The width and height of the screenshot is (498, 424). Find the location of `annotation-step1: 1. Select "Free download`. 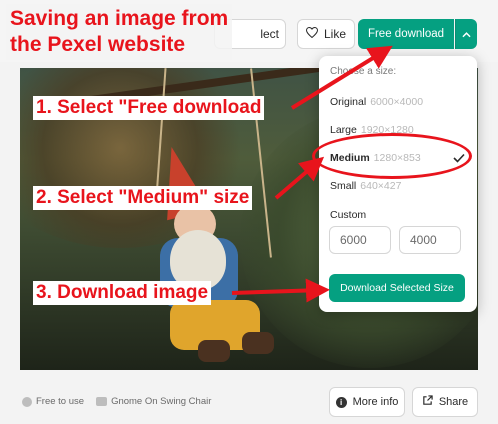

annotation-step1: 1. Select "Free download is located at coordinates (149, 108).